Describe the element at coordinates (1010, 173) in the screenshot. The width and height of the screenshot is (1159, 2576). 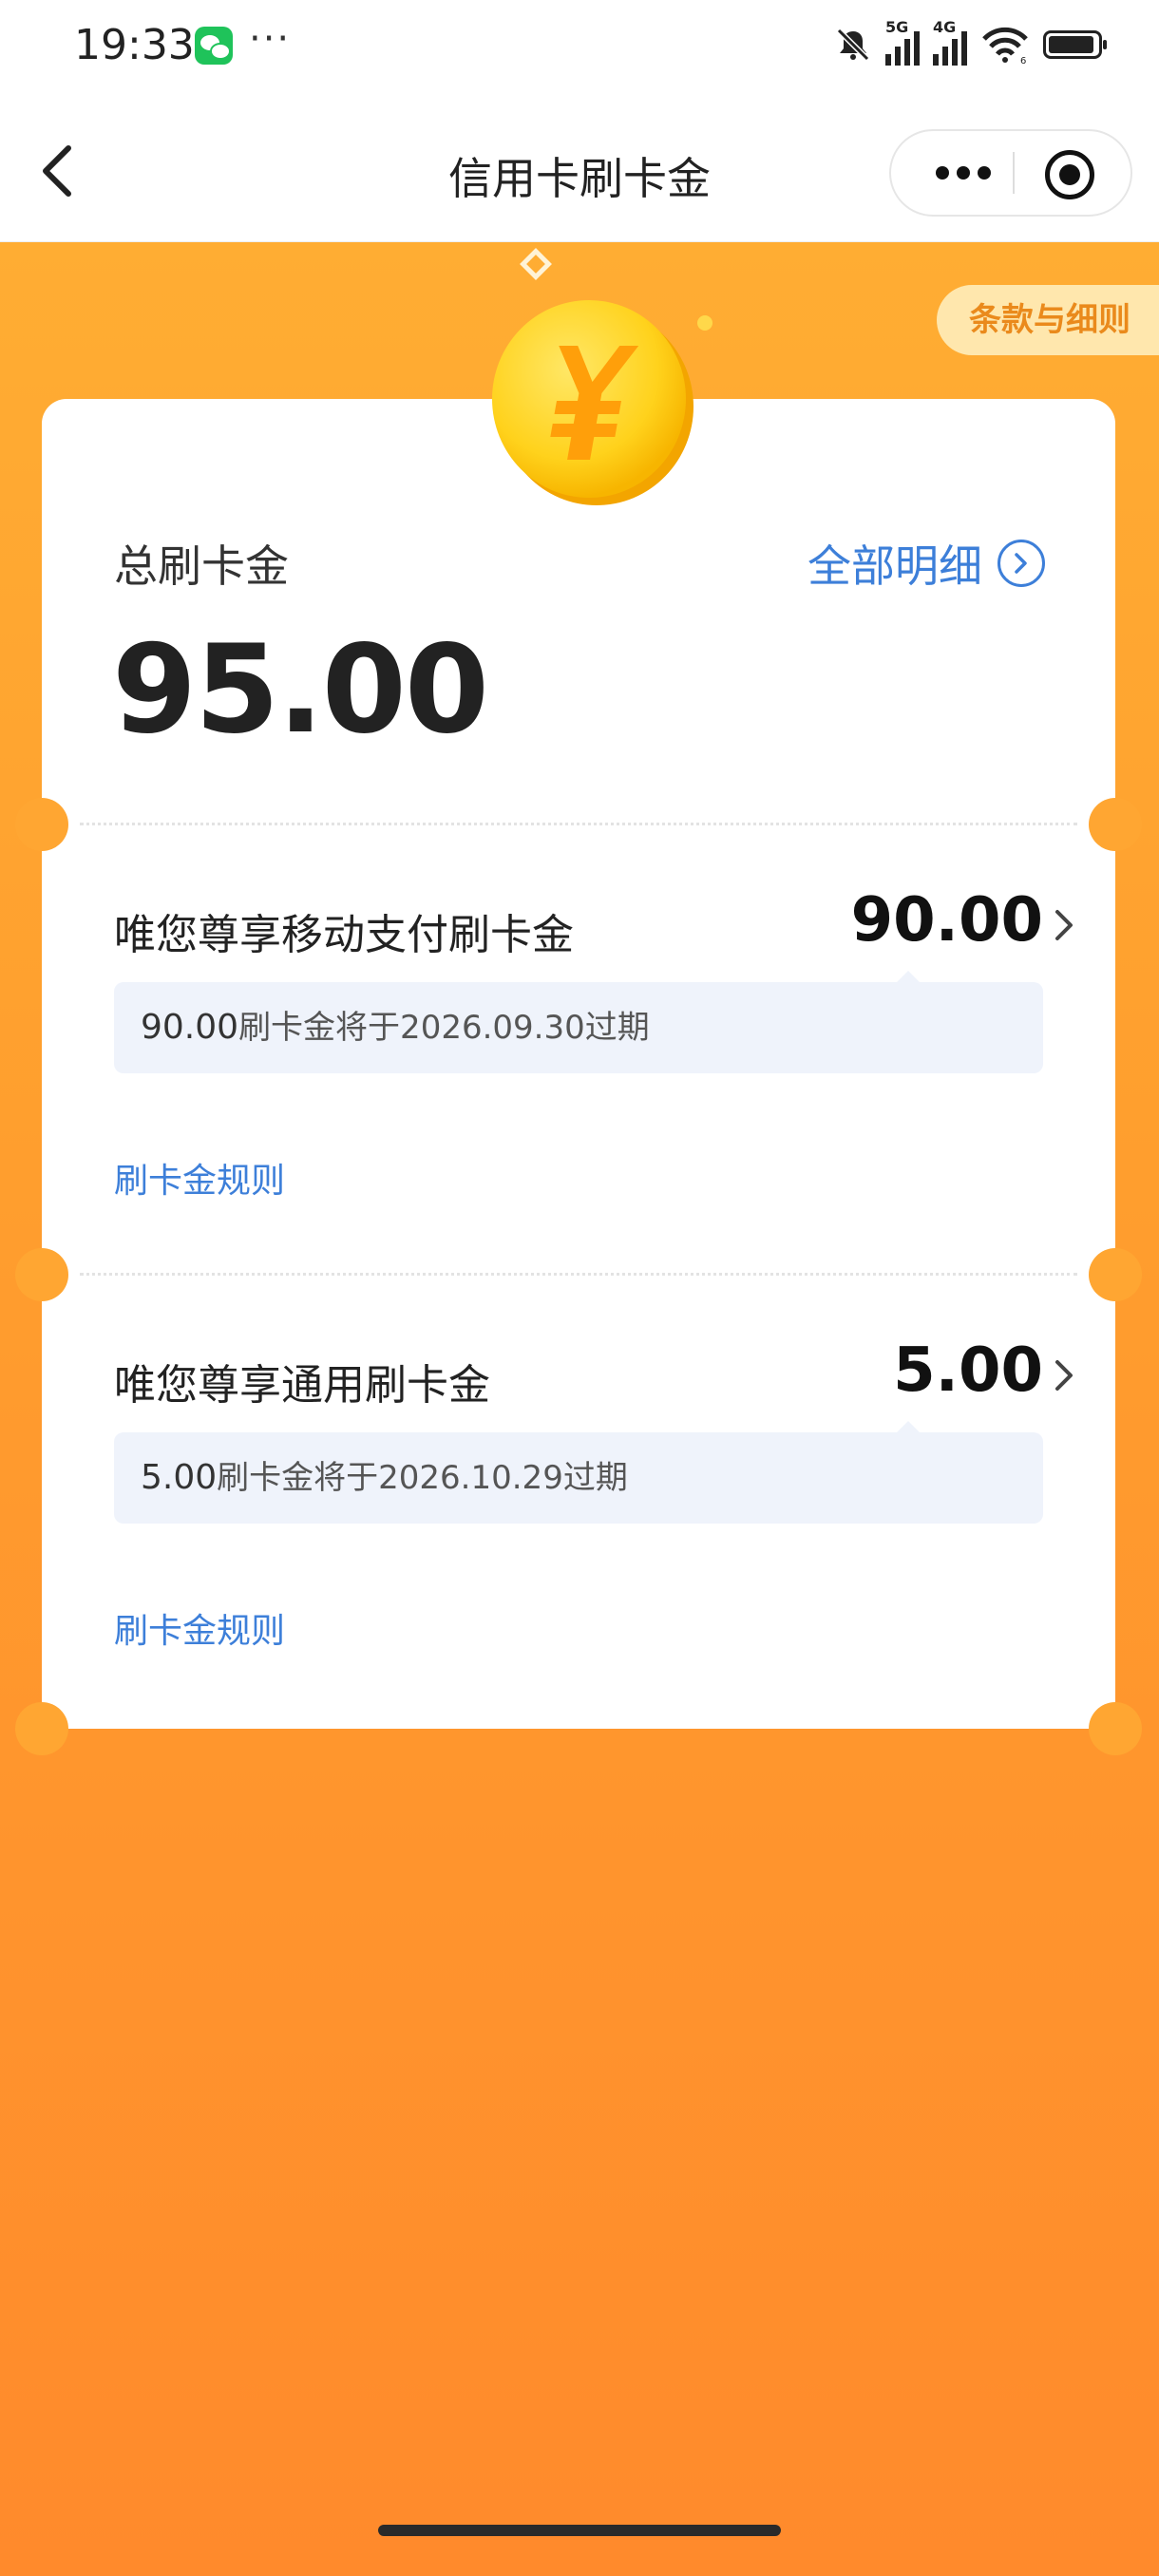
I see `miniprogram-capsule` at that location.